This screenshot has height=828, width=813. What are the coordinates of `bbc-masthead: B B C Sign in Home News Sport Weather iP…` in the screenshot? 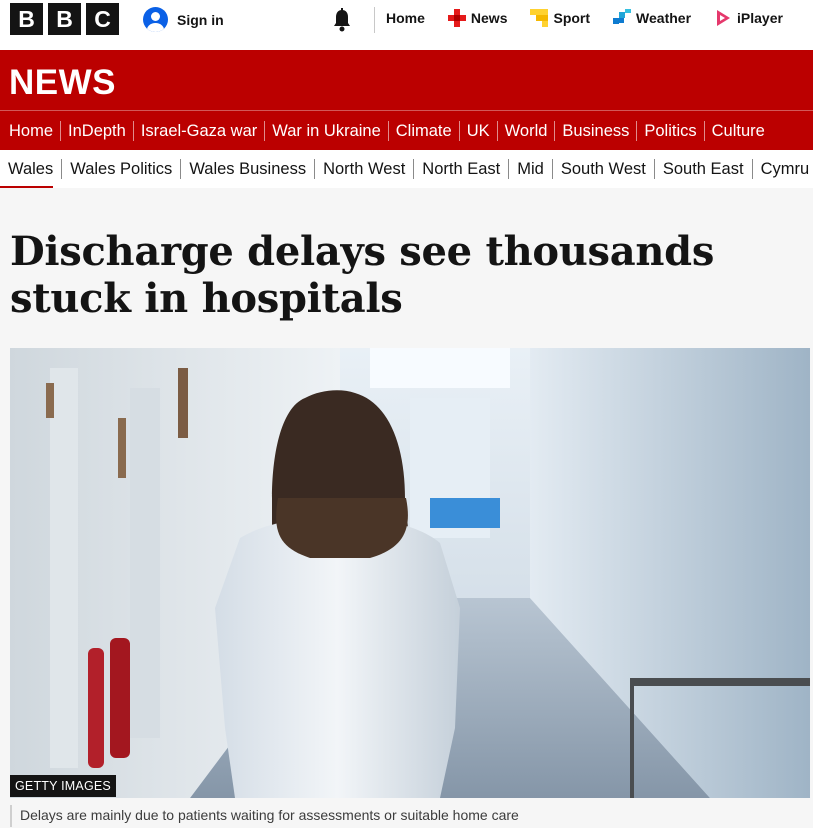 It's located at (406, 25).